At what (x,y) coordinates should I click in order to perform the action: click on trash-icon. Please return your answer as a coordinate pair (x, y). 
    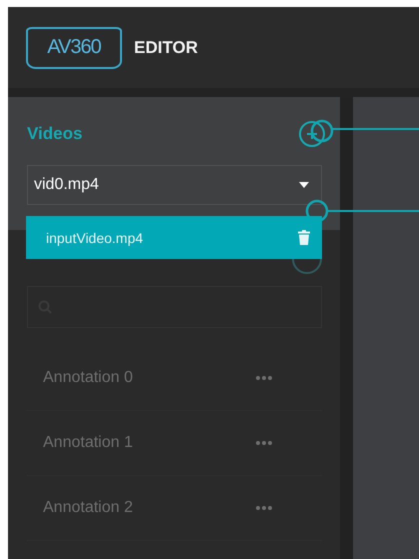
    Looking at the image, I should click on (304, 237).